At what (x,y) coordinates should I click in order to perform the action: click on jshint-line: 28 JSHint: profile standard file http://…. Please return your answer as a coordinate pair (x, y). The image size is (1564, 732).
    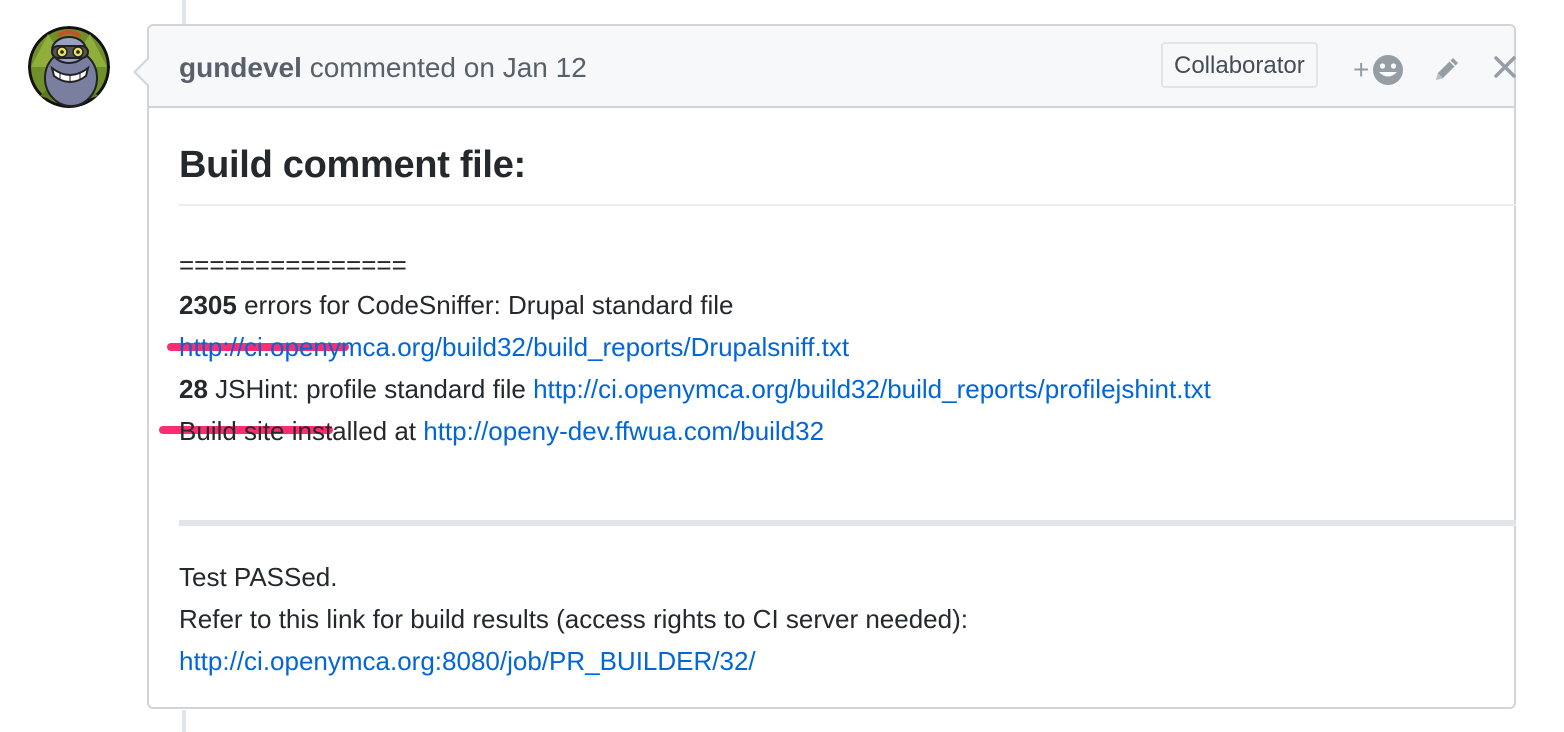
    Looking at the image, I should click on (695, 389).